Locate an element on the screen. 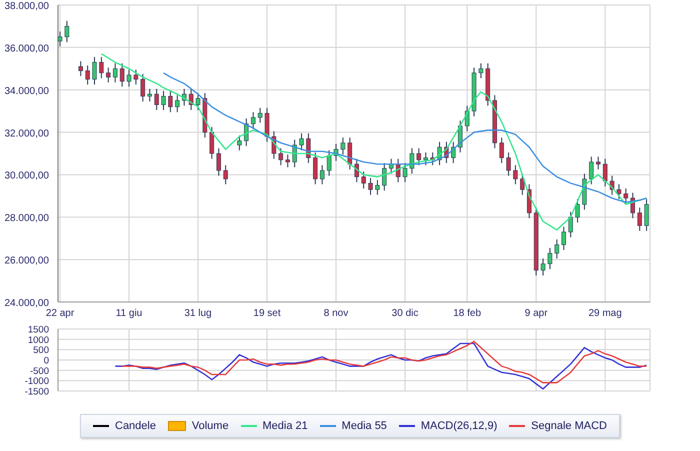  axis-label: -500 is located at coordinates (39, 371).